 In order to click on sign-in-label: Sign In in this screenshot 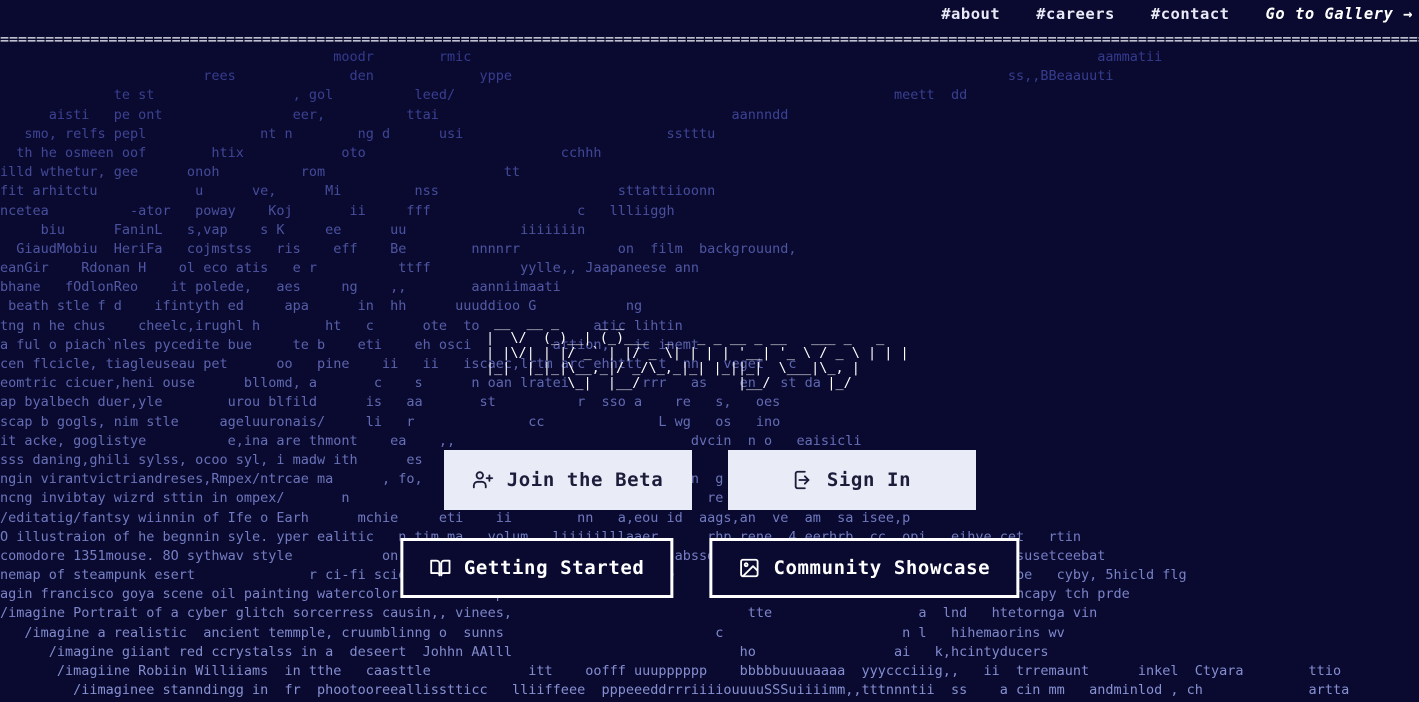, I will do `click(869, 480)`.